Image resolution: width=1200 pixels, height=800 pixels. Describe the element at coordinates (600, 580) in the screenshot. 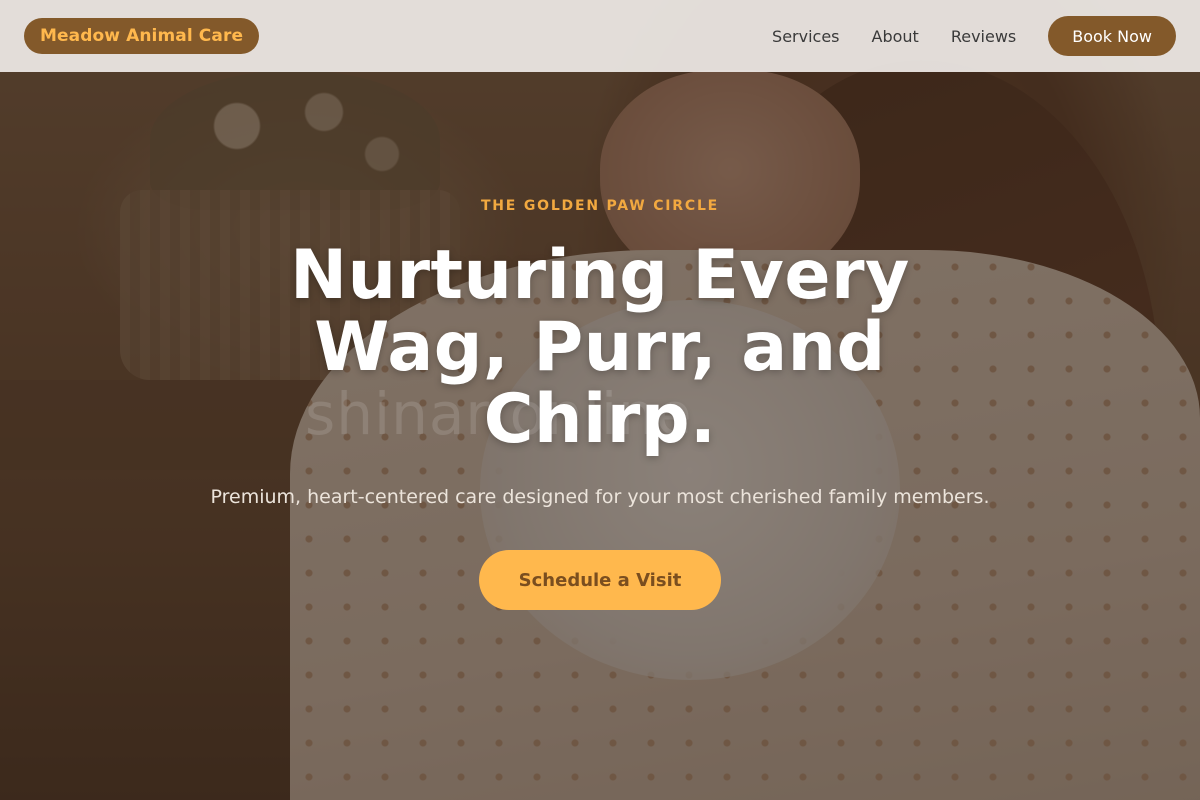

I see `schedule-visit-button: Schedule a Visit` at that location.